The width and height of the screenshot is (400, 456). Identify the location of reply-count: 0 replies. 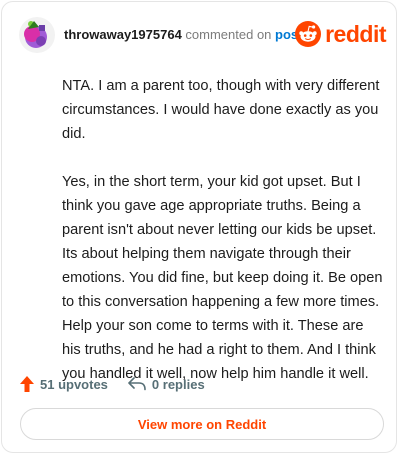
(178, 384).